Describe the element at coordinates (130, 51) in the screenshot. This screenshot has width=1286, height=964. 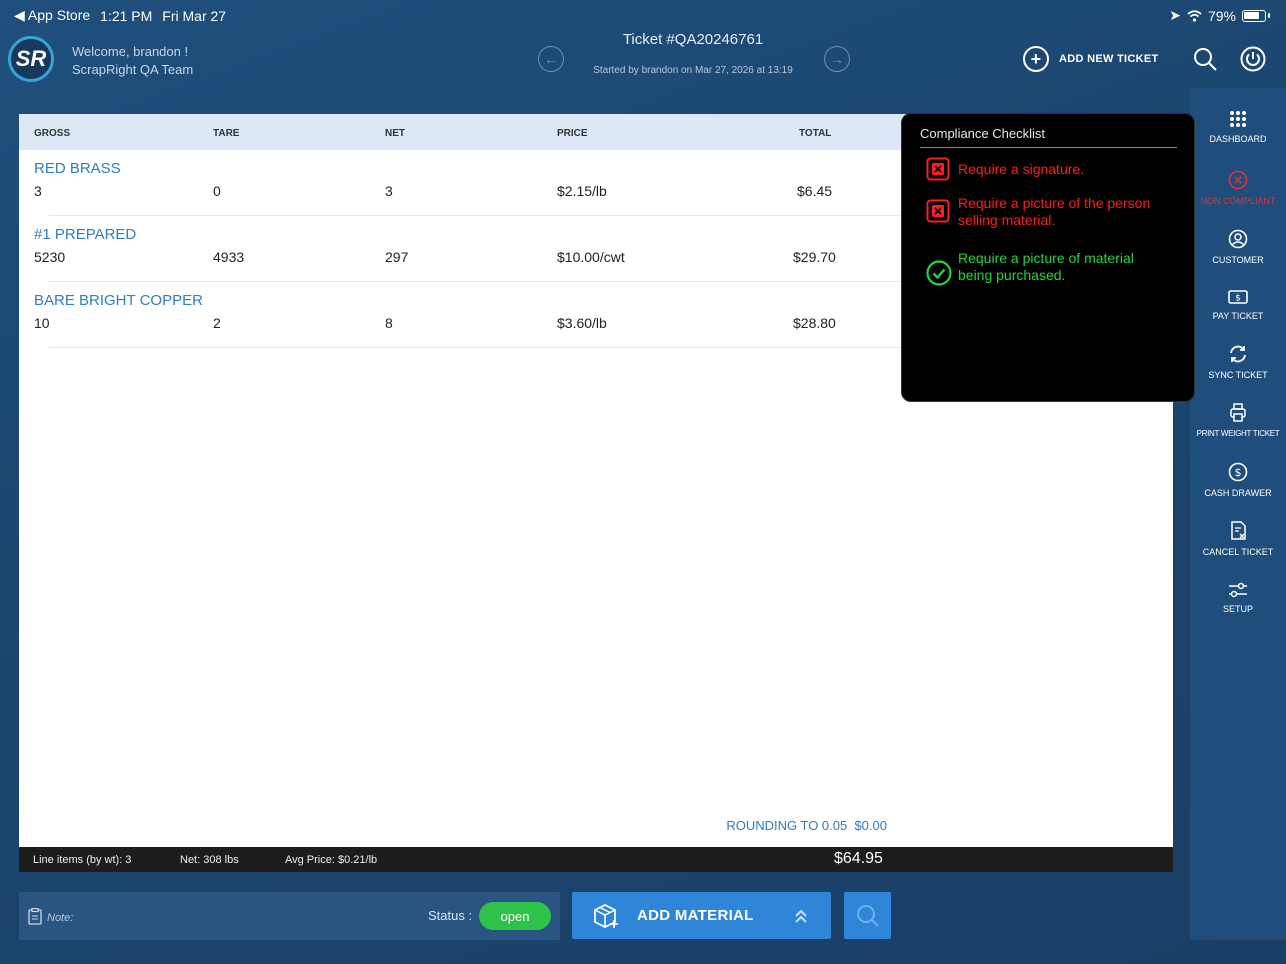
I see `welcome-text: Welcome, brandon !` at that location.